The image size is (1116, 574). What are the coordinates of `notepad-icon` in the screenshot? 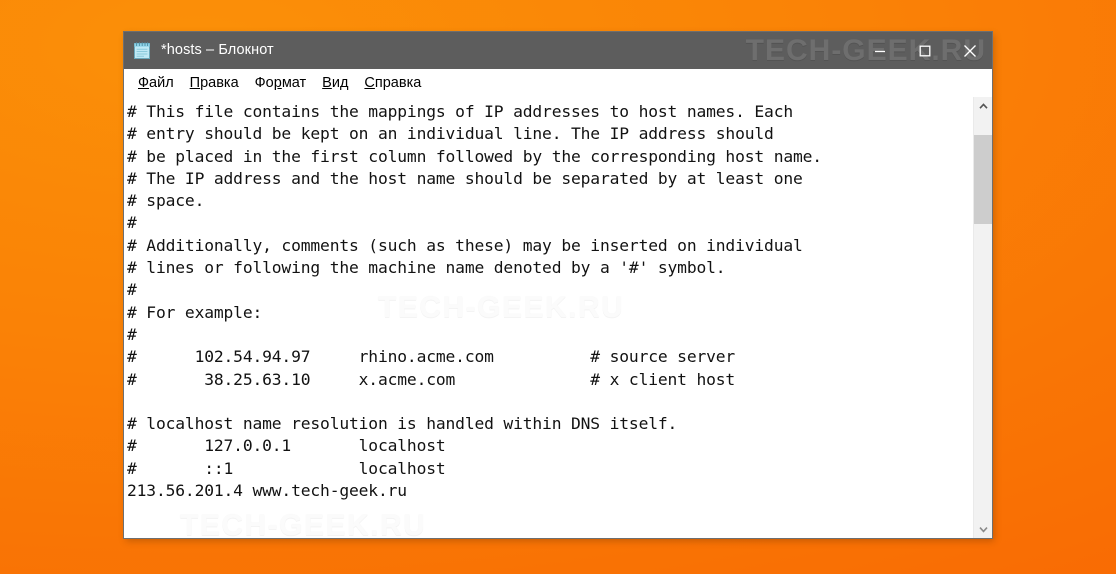 It's located at (142, 50).